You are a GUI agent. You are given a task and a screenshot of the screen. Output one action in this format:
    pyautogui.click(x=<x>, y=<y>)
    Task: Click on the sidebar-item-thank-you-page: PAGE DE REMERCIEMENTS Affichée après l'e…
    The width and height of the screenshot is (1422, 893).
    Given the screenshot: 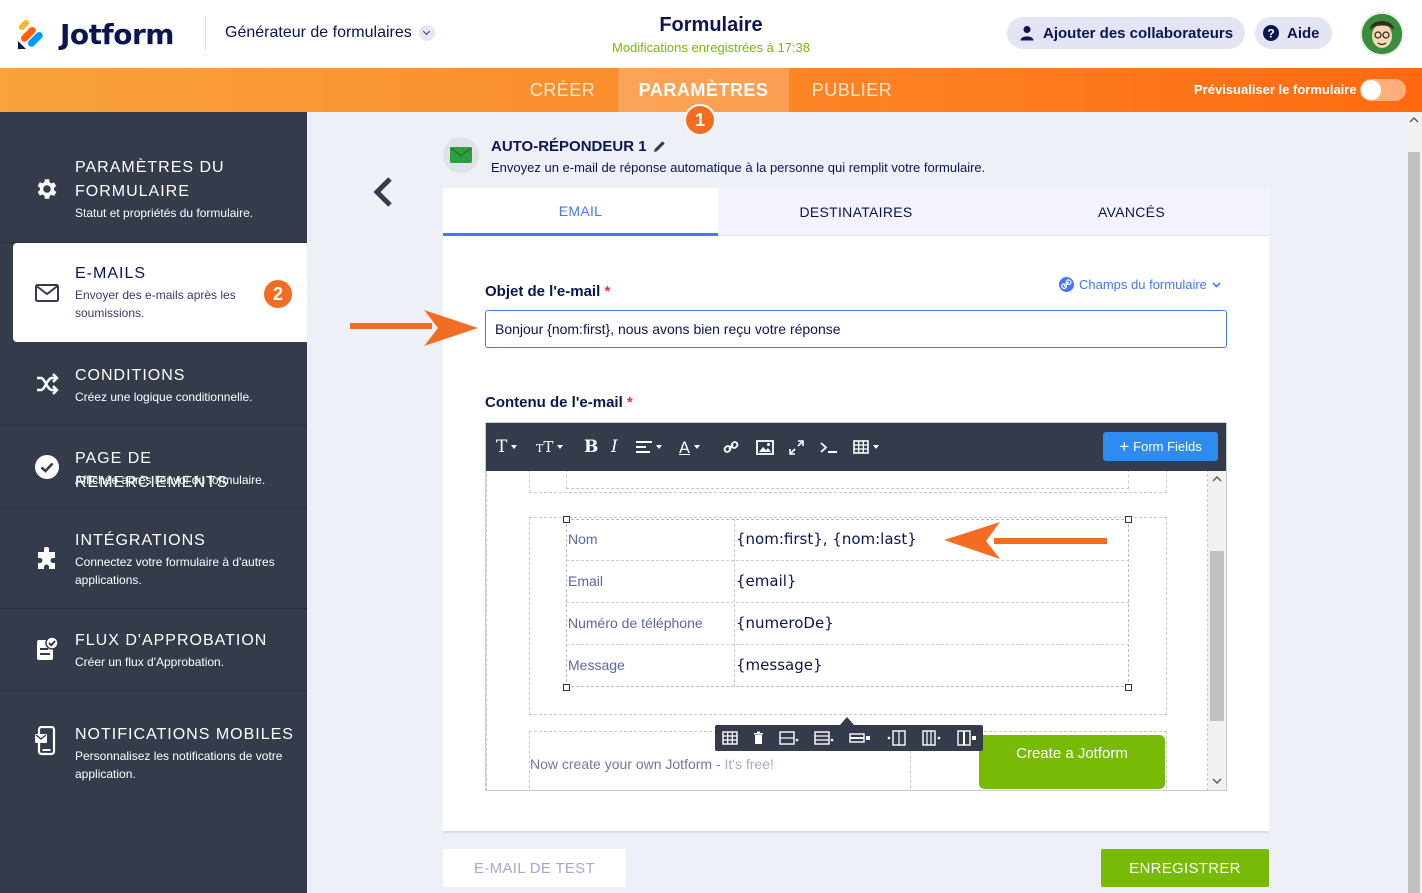 What is the action you would take?
    pyautogui.click(x=153, y=467)
    